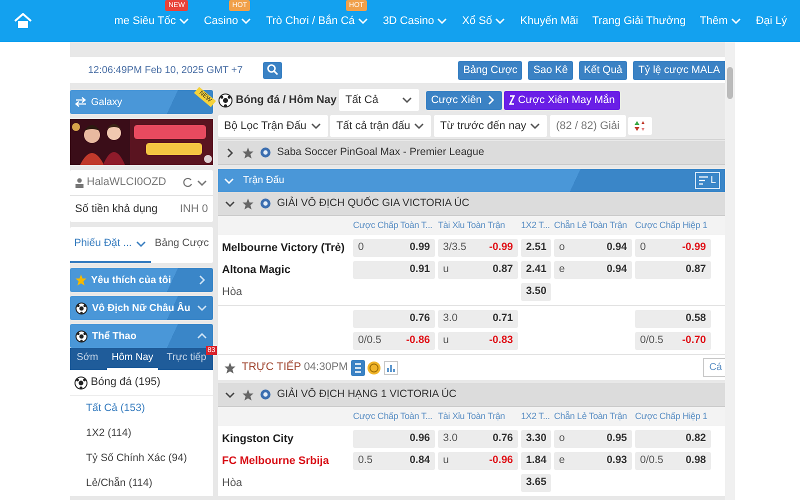 The width and height of the screenshot is (800, 500). I want to click on zigzag-icon, so click(512, 100).